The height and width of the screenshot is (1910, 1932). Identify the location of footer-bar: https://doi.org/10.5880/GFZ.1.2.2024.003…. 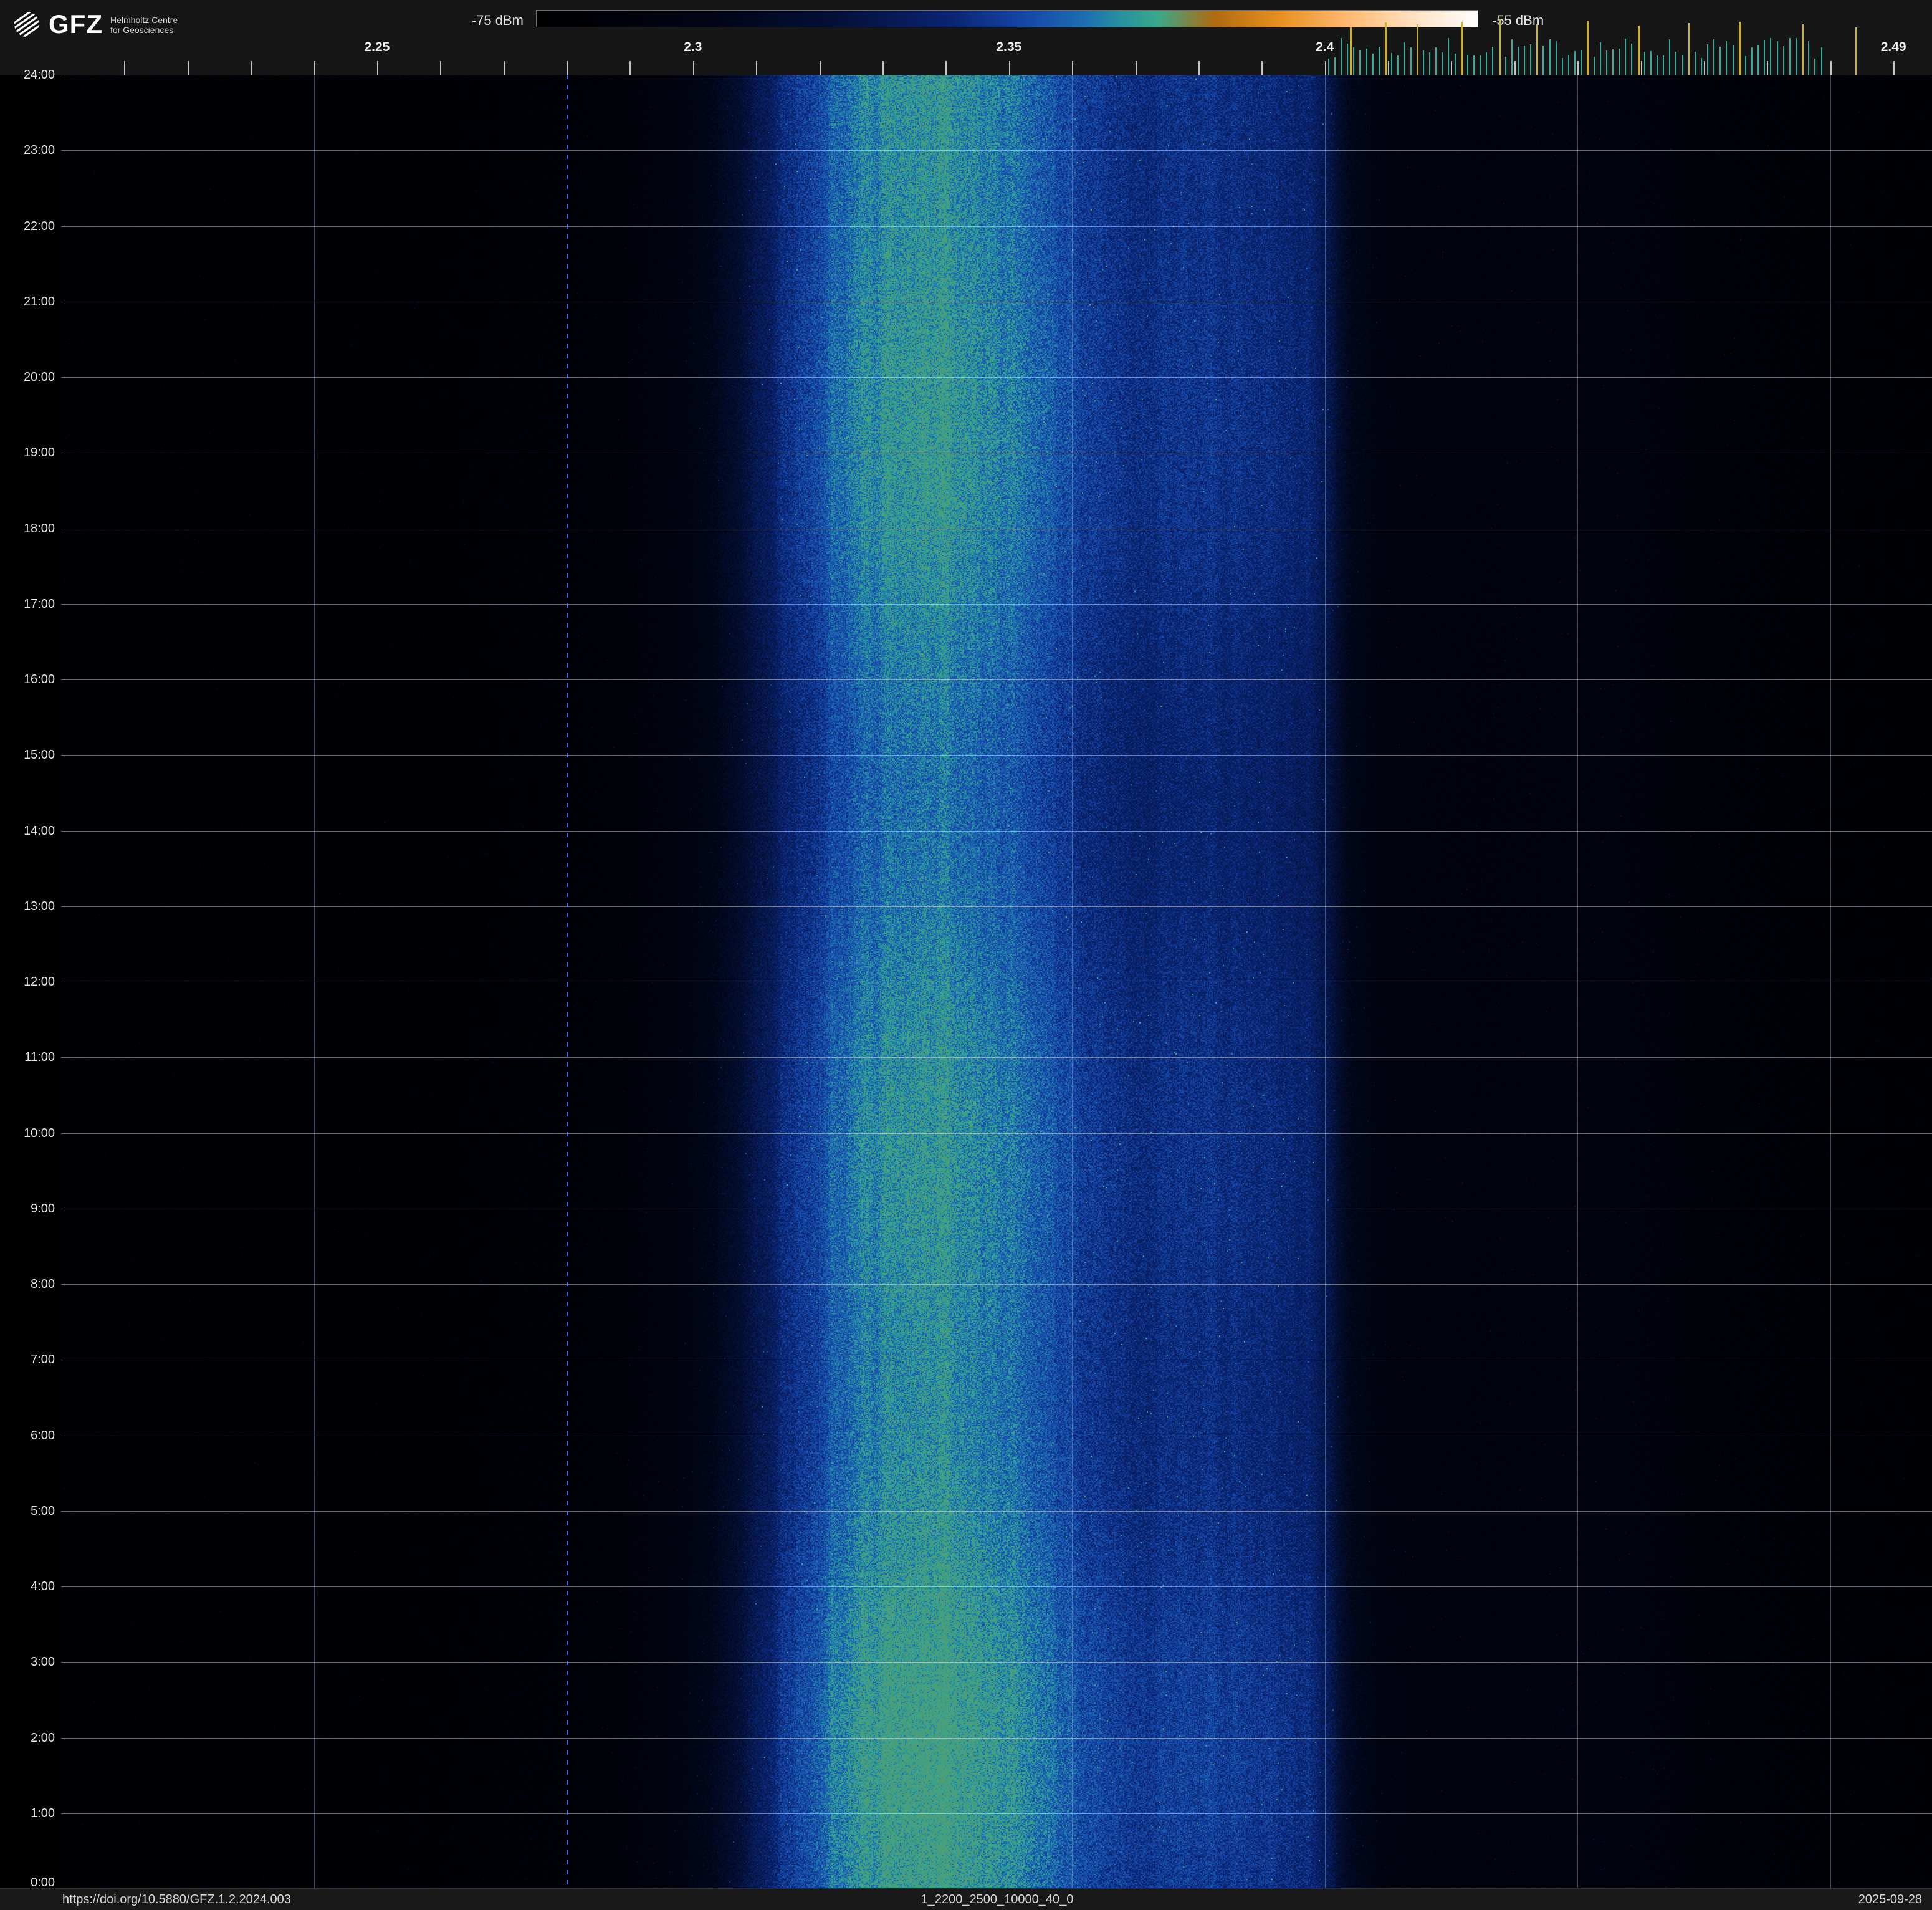
(966, 1899).